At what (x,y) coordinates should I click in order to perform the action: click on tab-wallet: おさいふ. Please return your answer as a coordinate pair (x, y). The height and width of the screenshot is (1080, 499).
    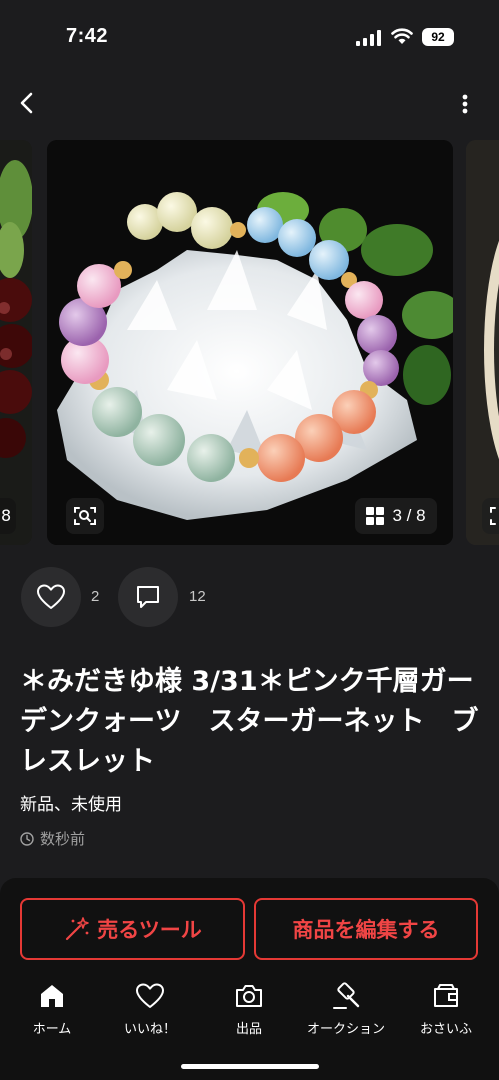
    Looking at the image, I should click on (446, 1006).